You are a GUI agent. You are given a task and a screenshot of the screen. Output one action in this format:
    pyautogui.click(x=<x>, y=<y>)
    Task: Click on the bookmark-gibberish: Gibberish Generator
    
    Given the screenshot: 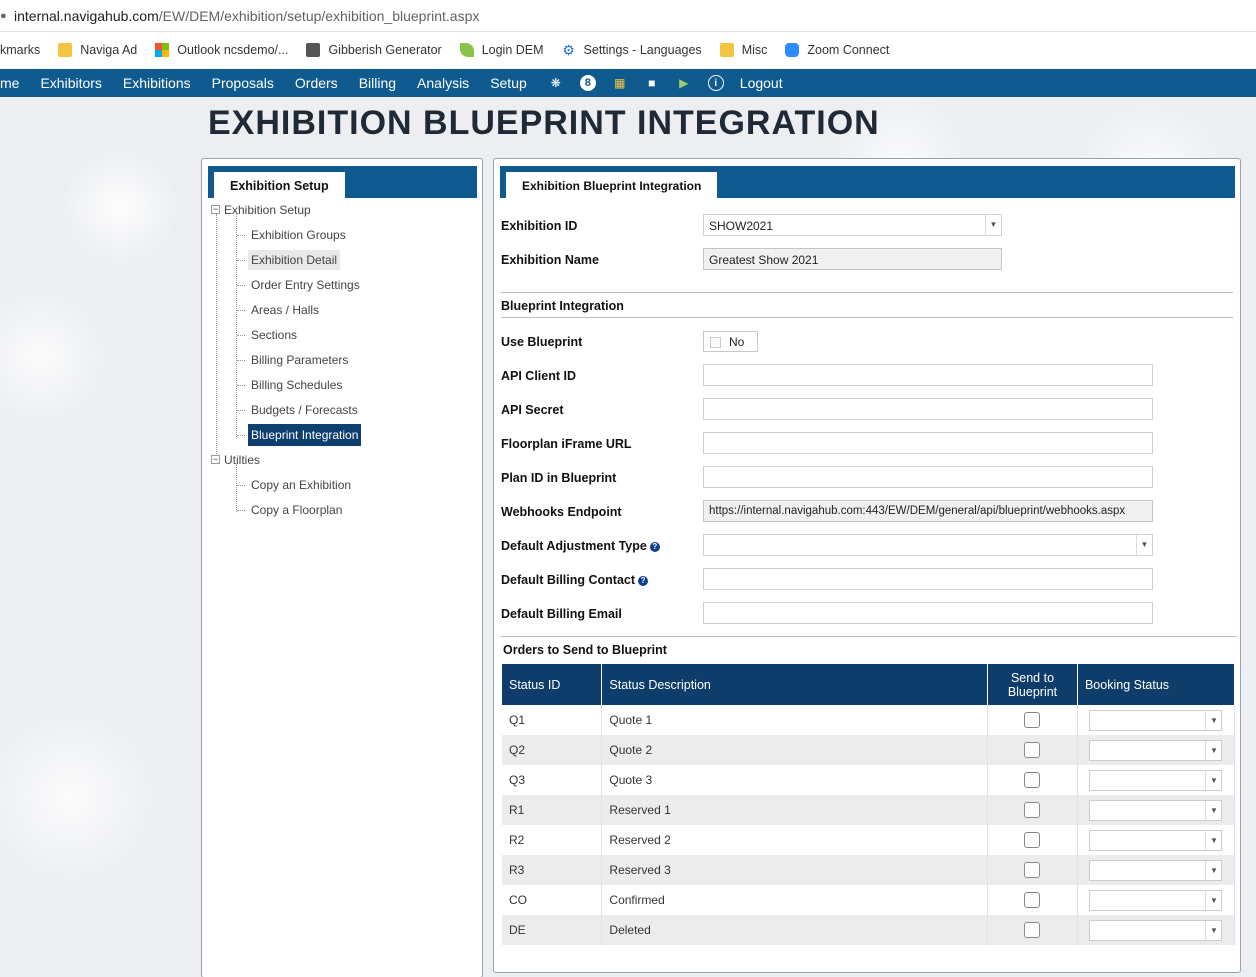 What is the action you would take?
    pyautogui.click(x=374, y=50)
    